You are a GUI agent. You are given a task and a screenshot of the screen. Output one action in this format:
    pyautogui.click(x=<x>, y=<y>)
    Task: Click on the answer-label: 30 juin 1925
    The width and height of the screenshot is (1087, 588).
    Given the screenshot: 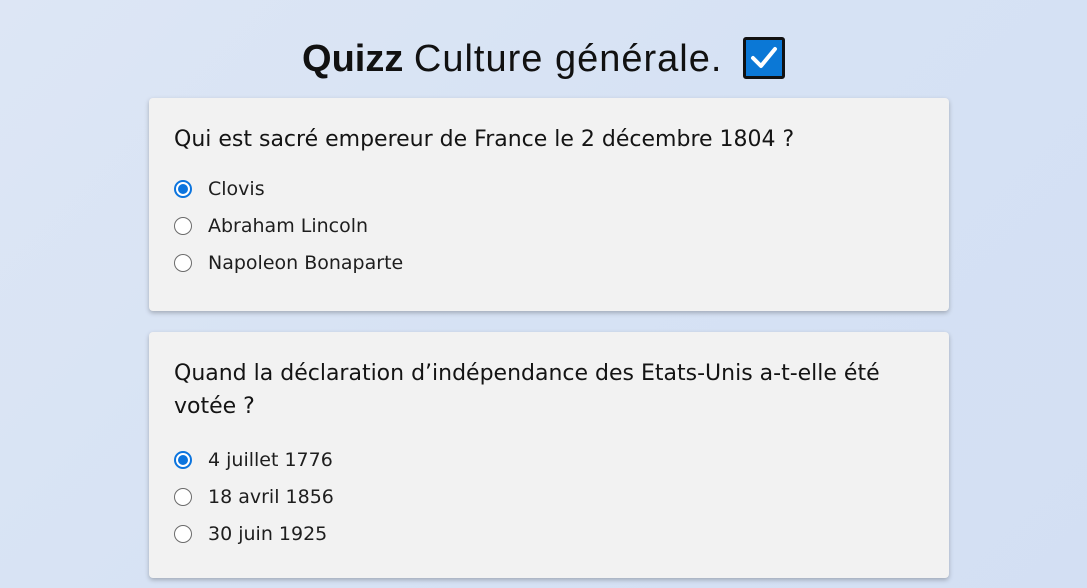 What is the action you would take?
    pyautogui.click(x=268, y=533)
    